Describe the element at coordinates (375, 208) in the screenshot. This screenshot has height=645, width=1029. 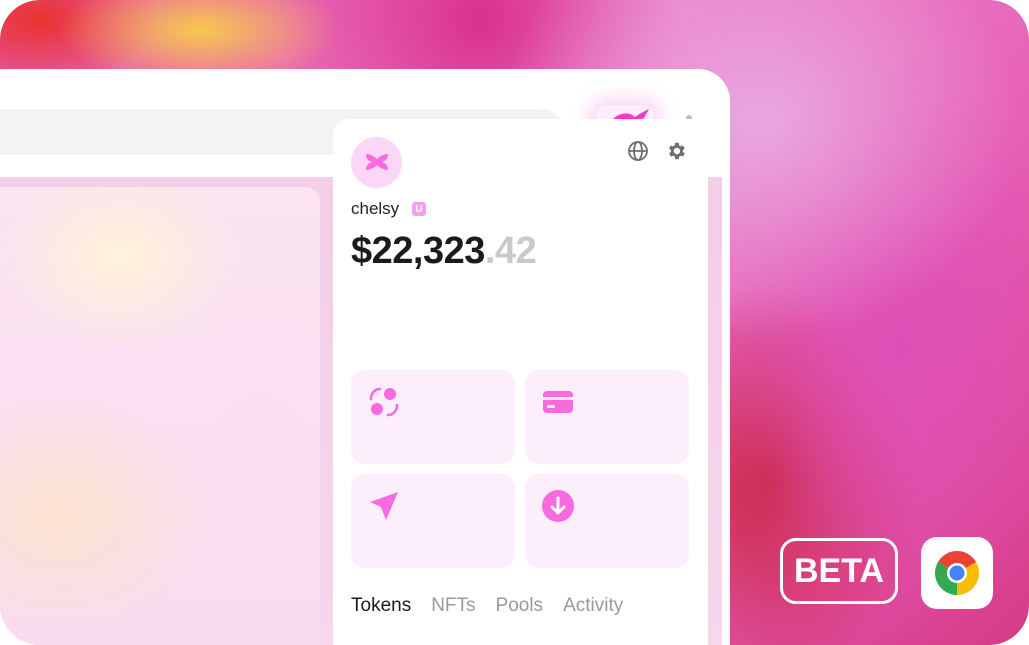
I see `username: chelsy` at that location.